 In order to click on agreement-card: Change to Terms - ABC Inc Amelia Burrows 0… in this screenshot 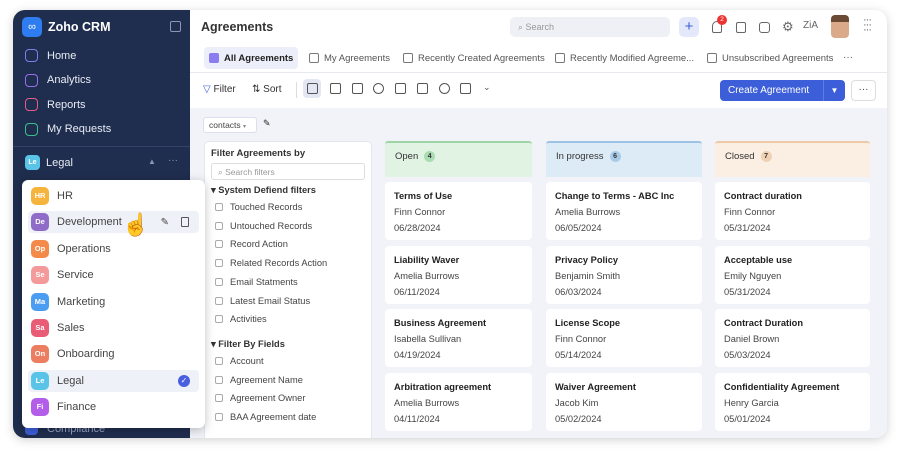, I will do `click(624, 211)`.